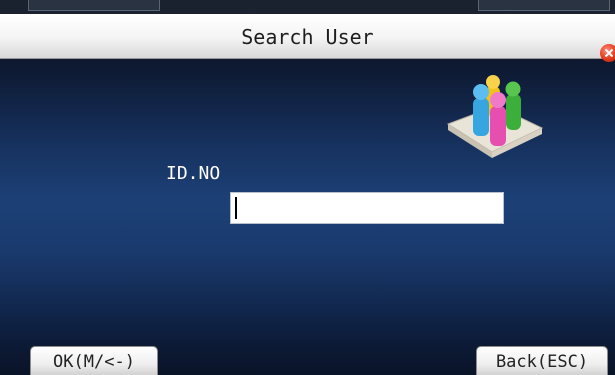  I want to click on close-icon, so click(607, 53).